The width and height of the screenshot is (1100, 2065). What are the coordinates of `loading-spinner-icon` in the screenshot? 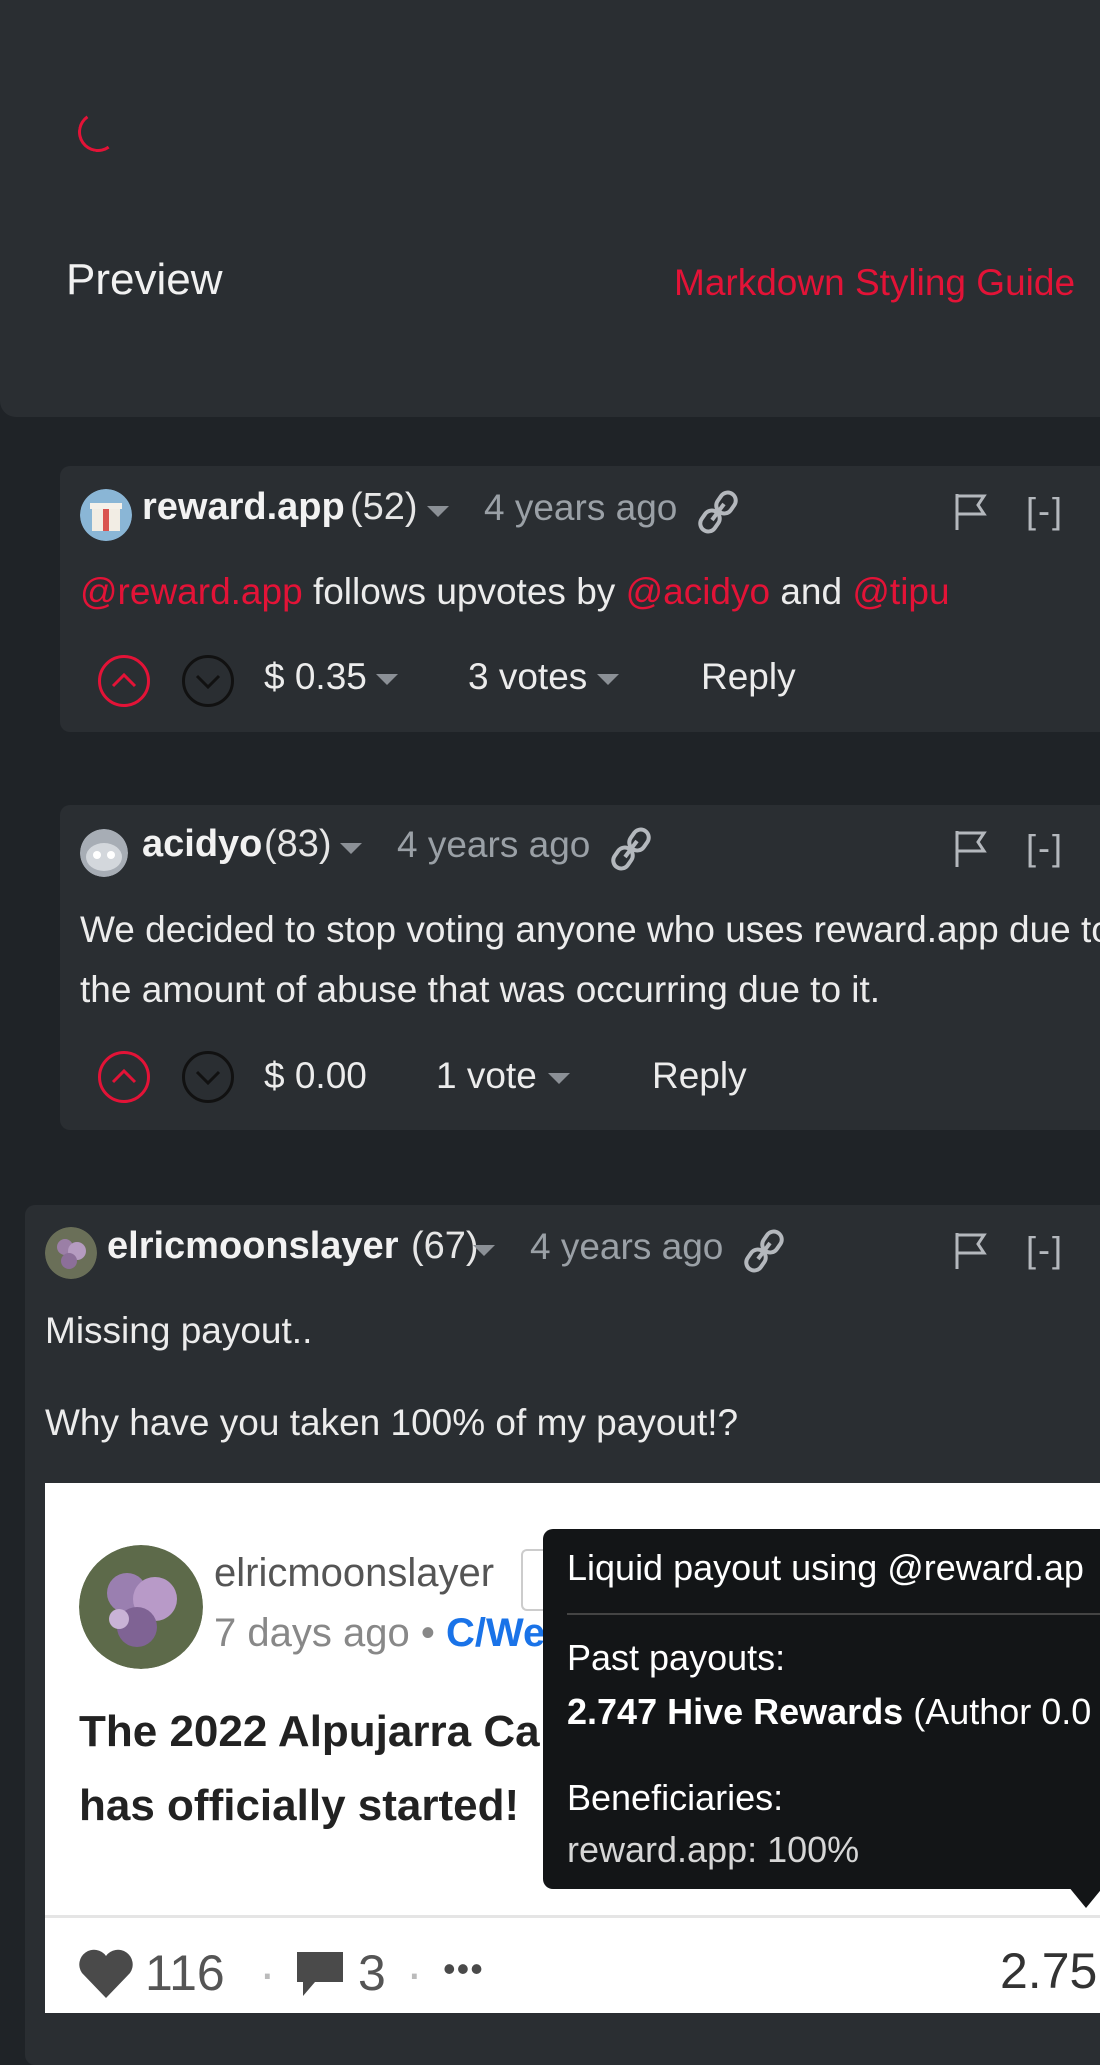 It's located at (98, 132).